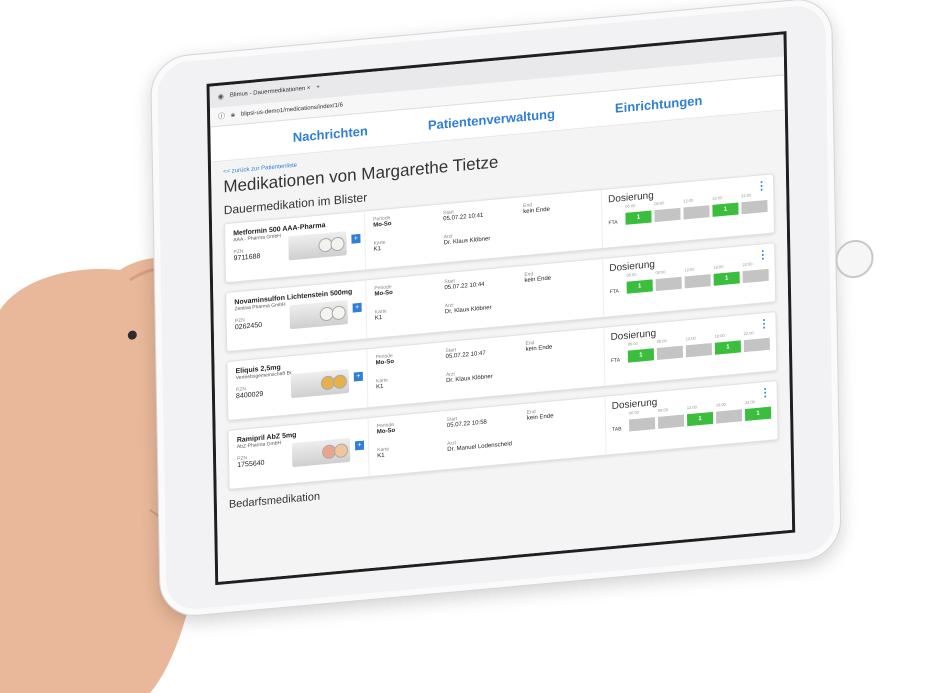 This screenshot has height=693, width=930. I want to click on url-text: blipsi-us-demo1/medications/index/1/6, so click(292, 109).